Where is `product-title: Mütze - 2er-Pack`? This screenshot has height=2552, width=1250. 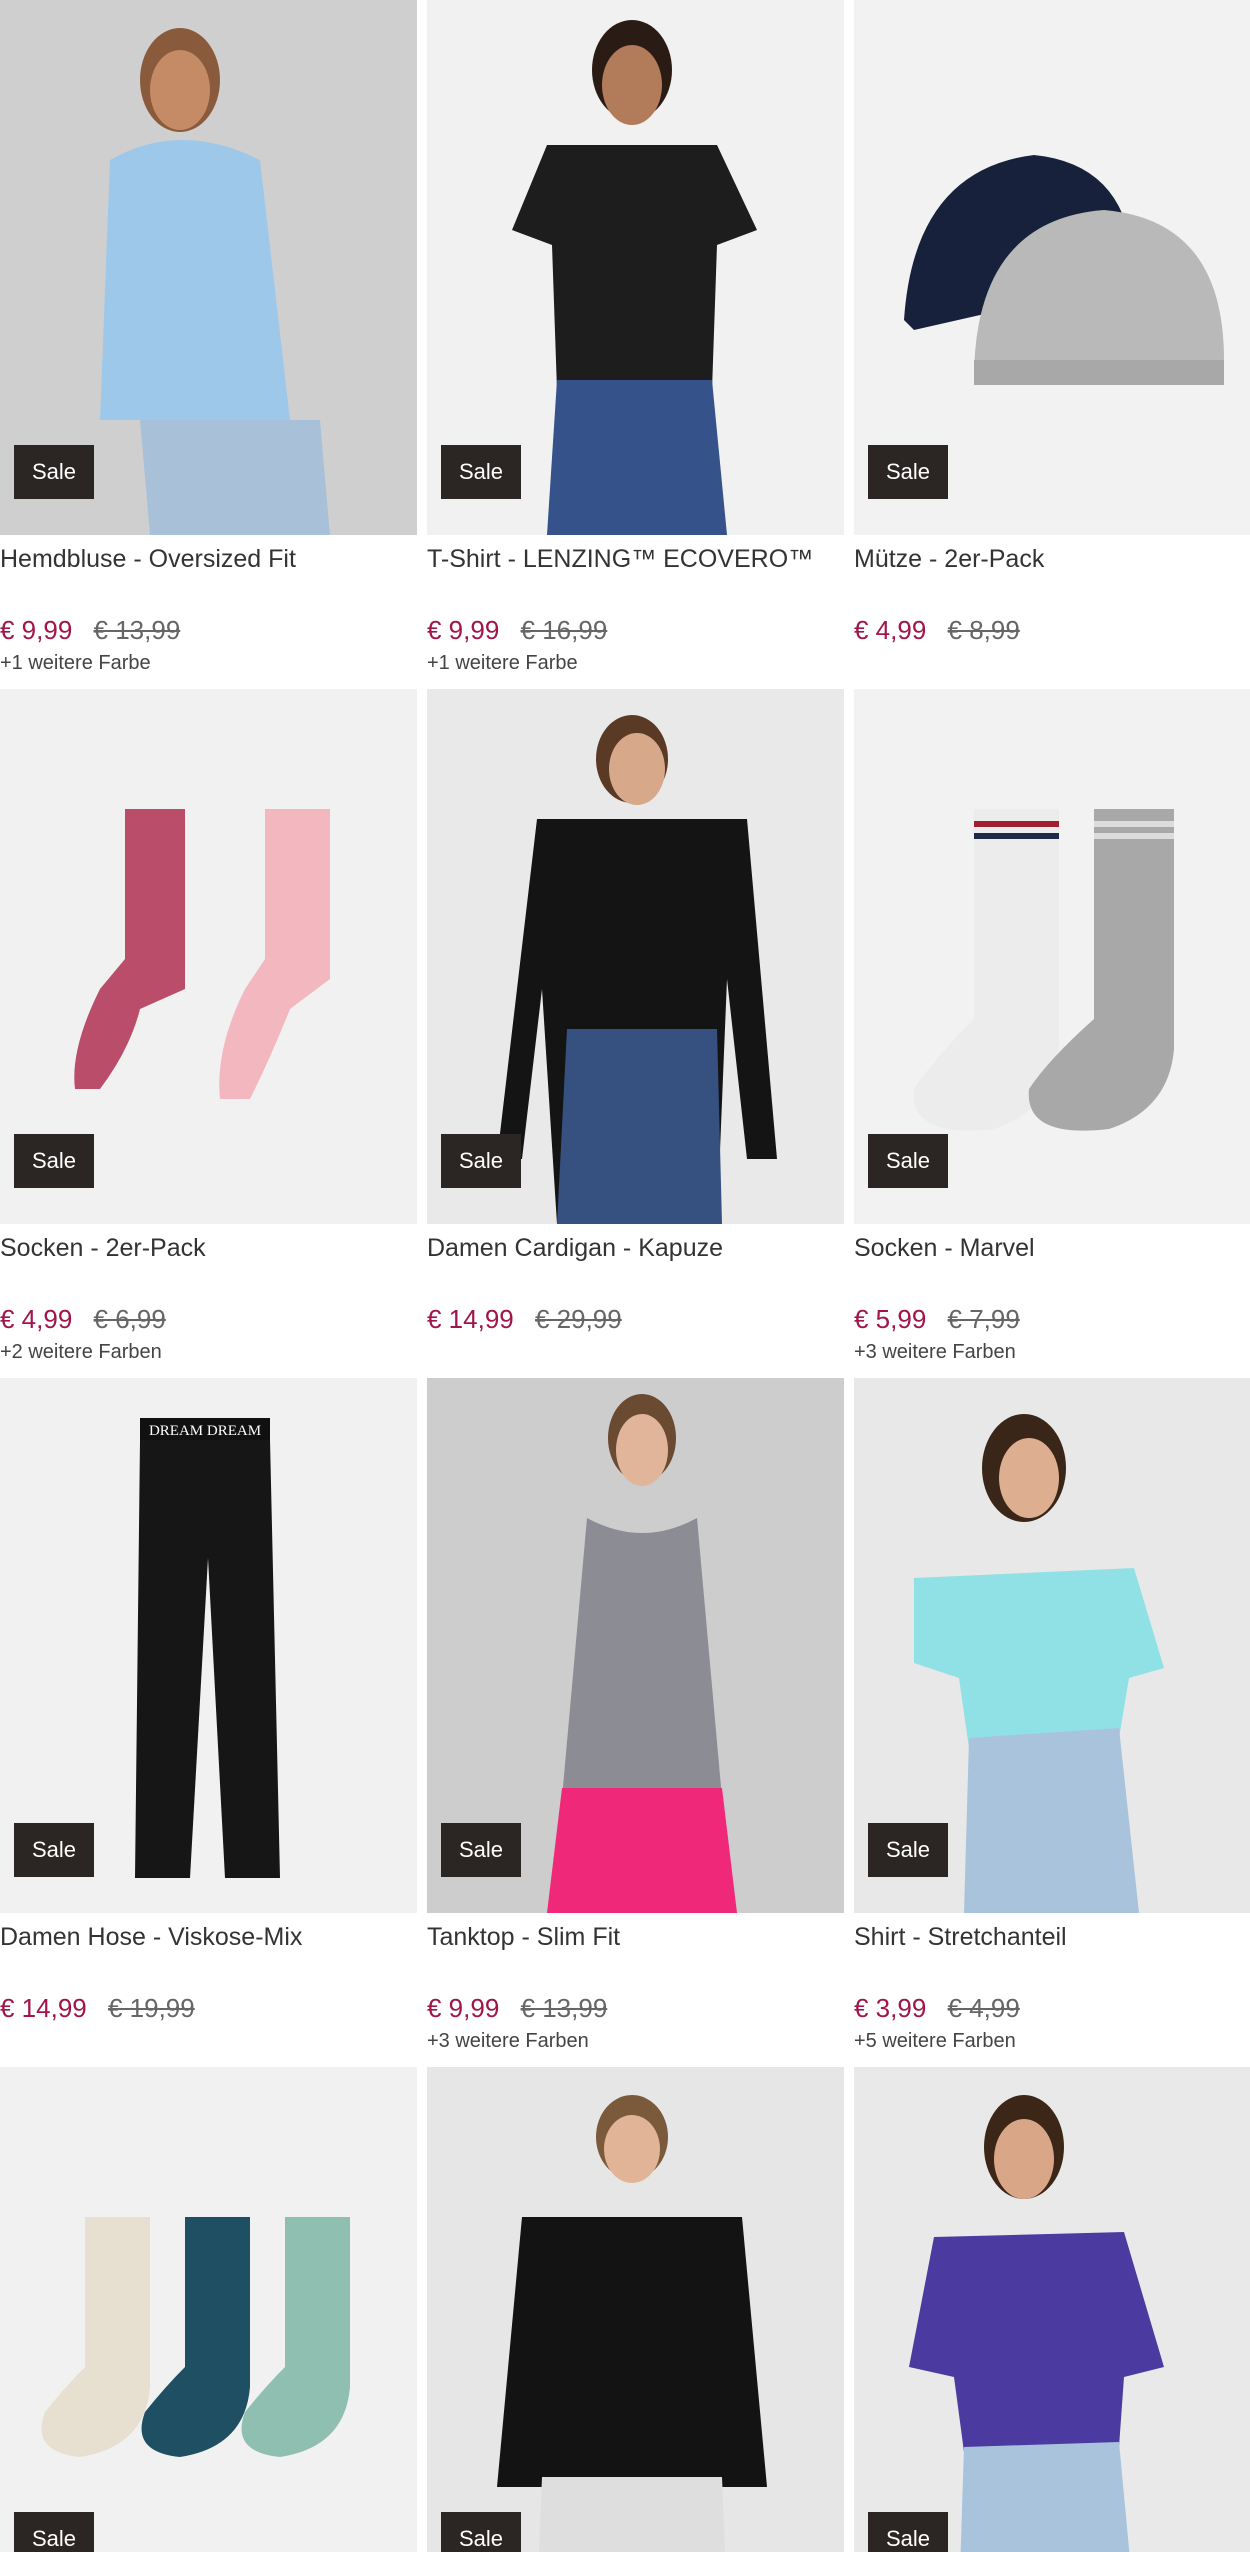 product-title: Mütze - 2er-Pack is located at coordinates (1052, 576).